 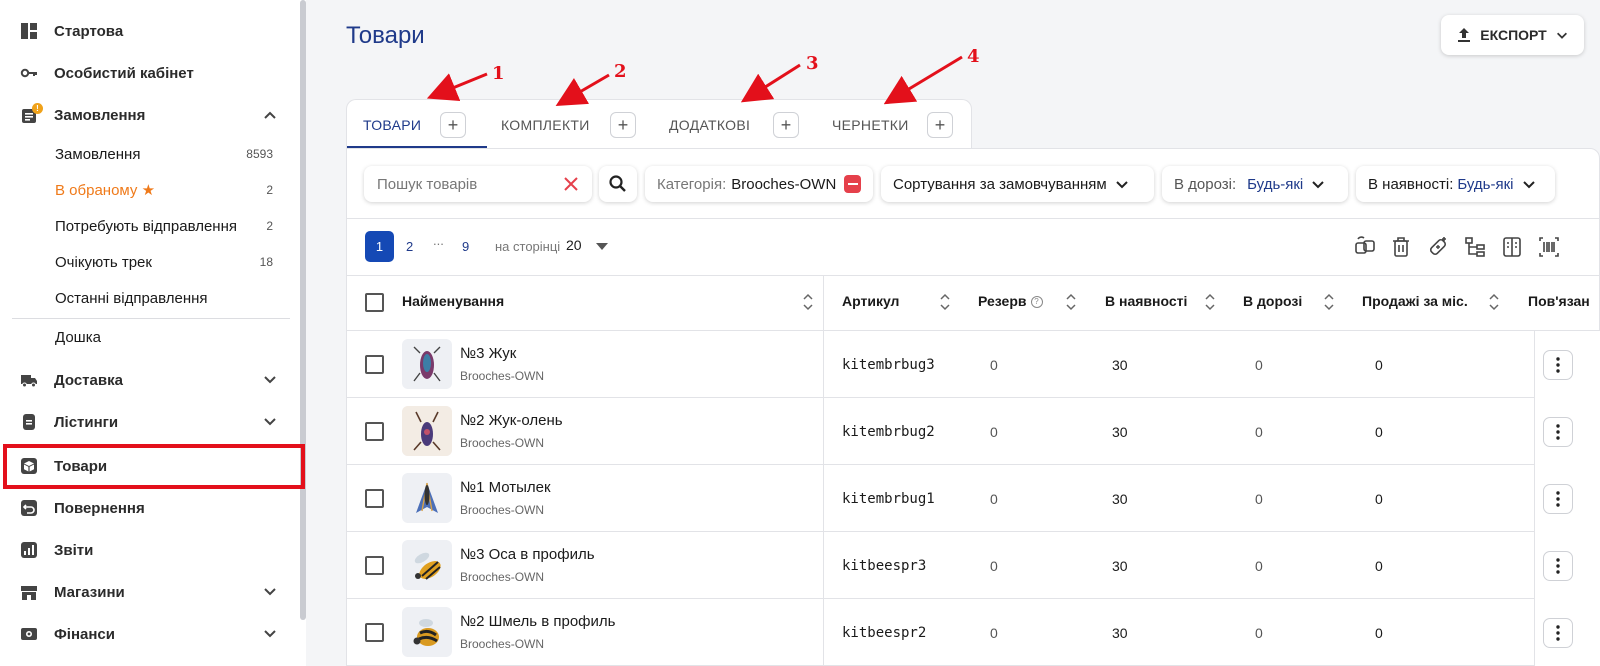 I want to click on sidebar-subitem-awaiting-track: Очікують трек 18, so click(x=164, y=262).